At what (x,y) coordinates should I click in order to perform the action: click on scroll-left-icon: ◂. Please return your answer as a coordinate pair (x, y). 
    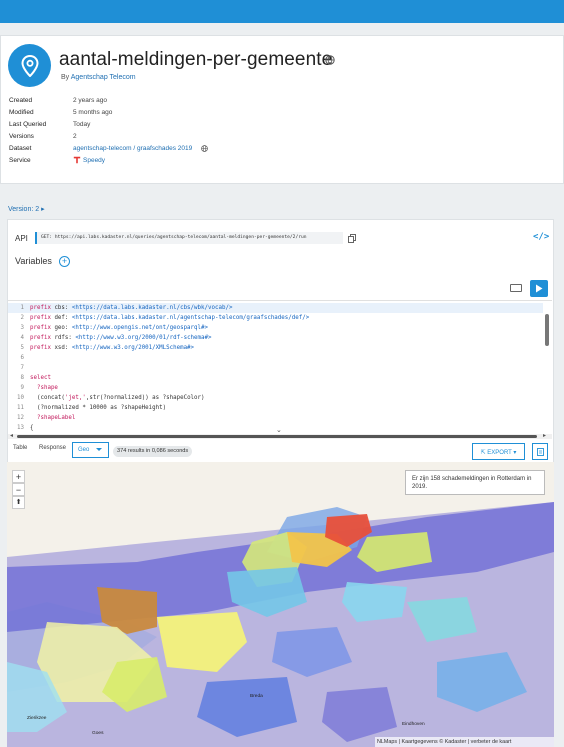
    Looking at the image, I should click on (11, 435).